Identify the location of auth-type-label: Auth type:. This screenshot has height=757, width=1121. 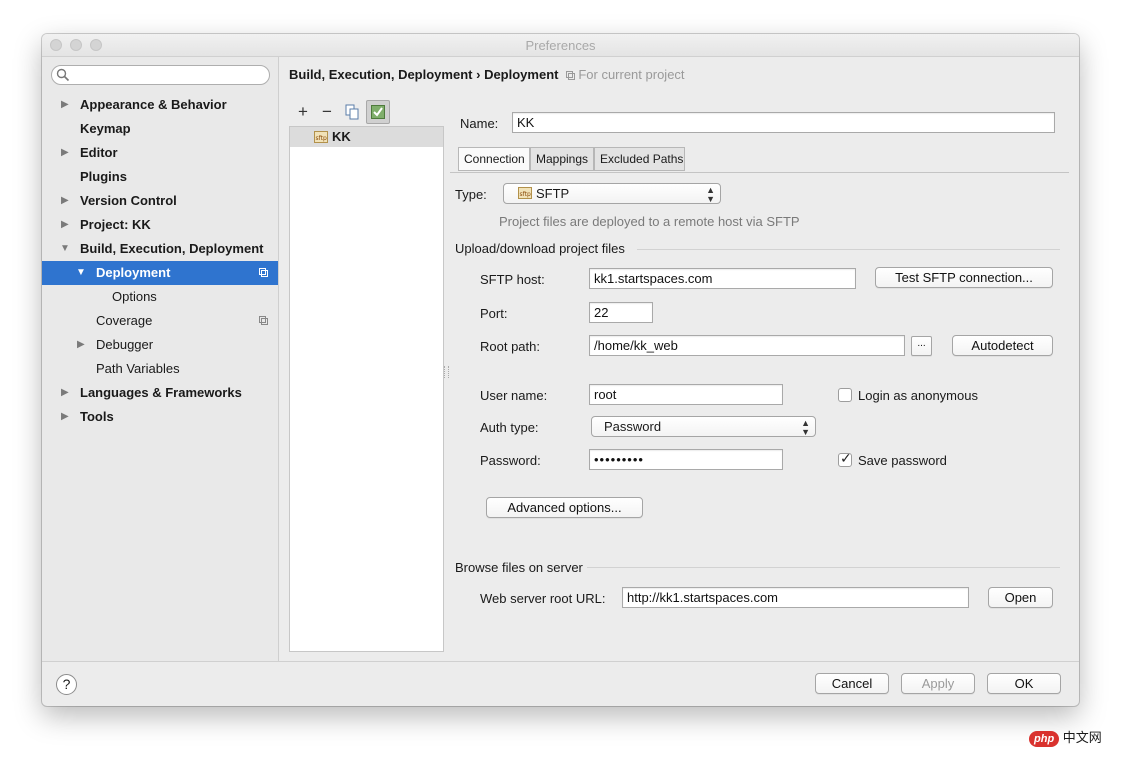
(509, 427).